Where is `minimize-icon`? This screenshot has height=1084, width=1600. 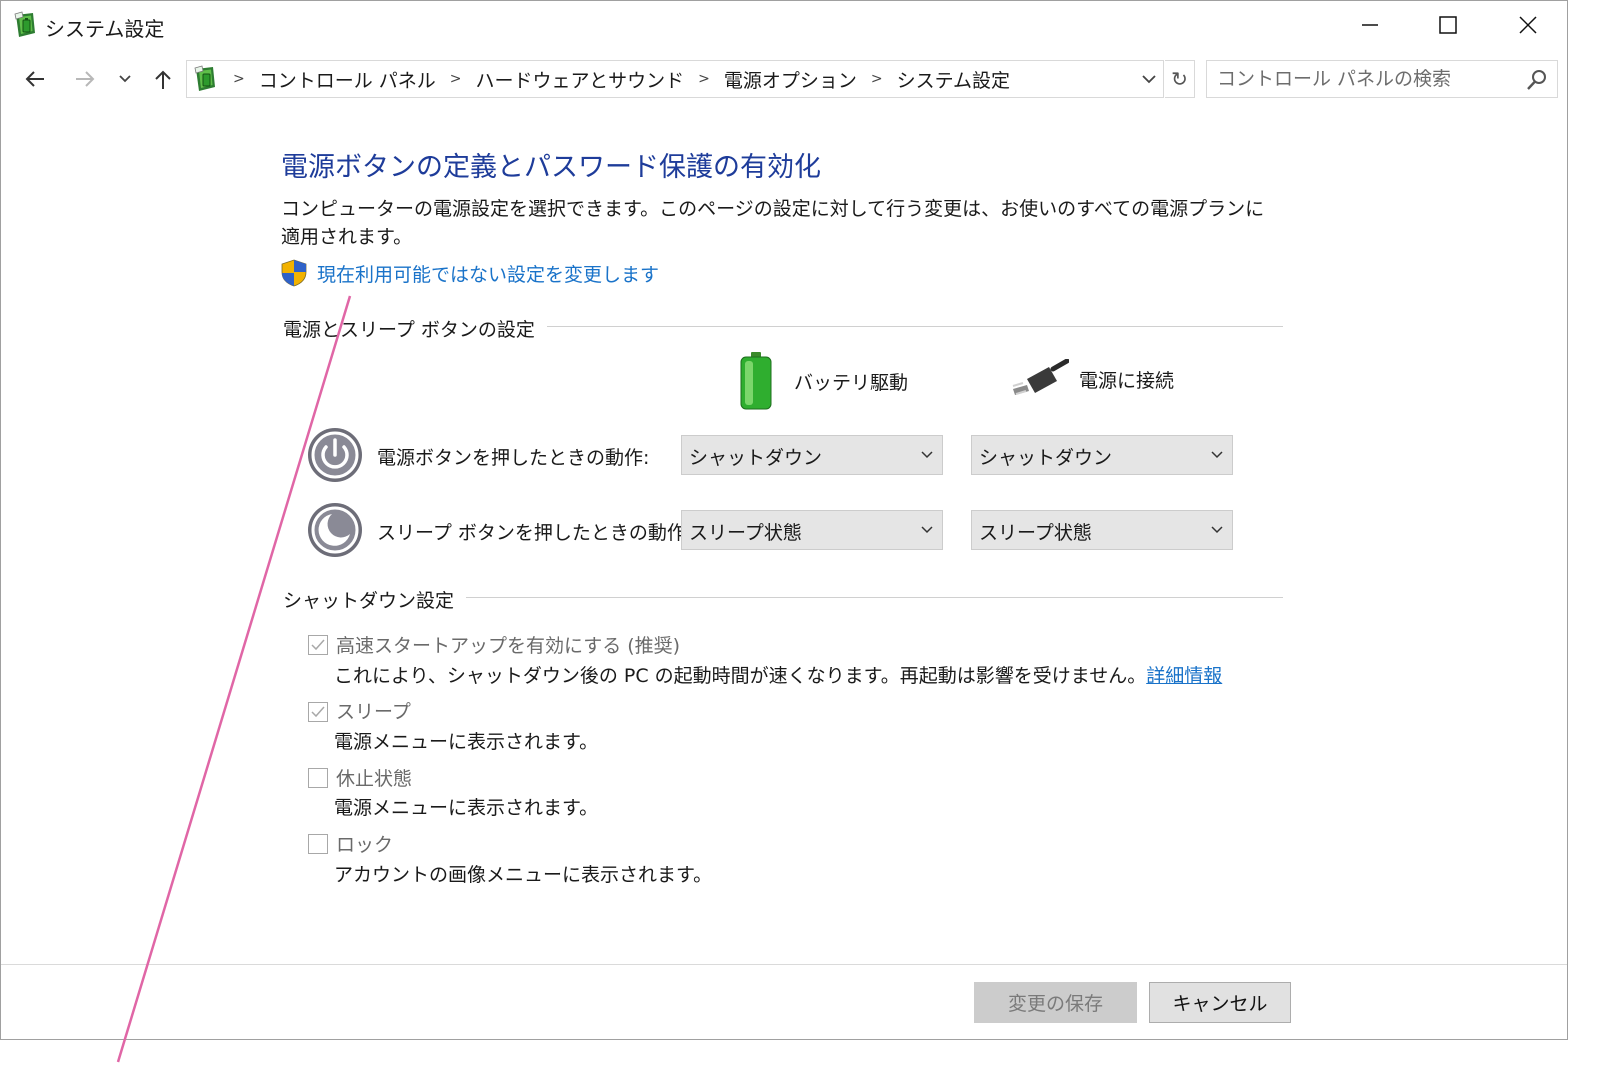
minimize-icon is located at coordinates (1370, 25).